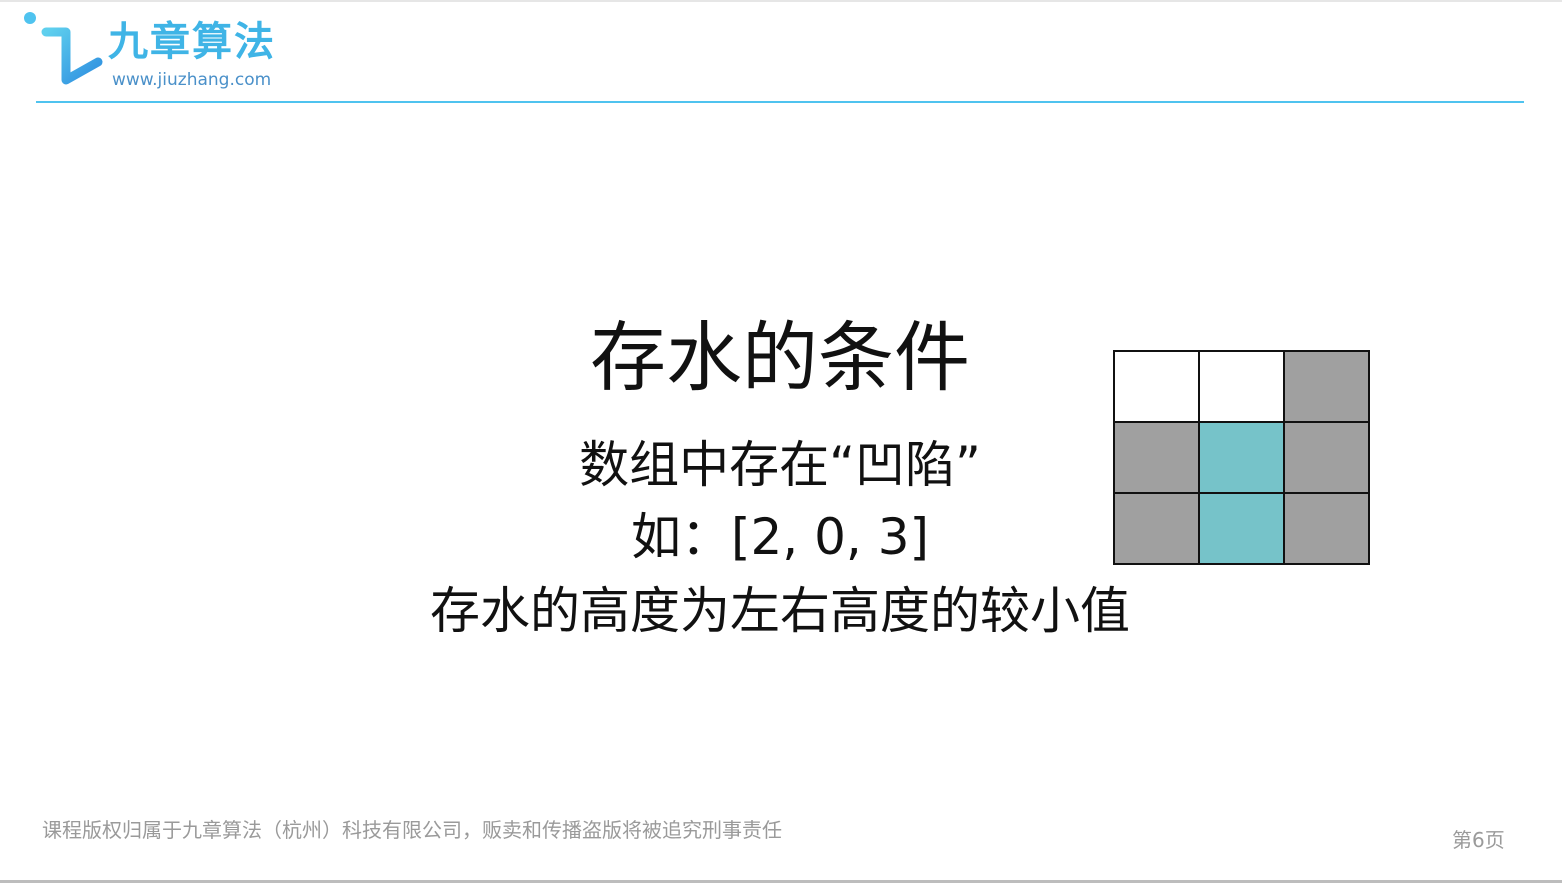  What do you see at coordinates (781, 1) in the screenshot?
I see `top-border` at bounding box center [781, 1].